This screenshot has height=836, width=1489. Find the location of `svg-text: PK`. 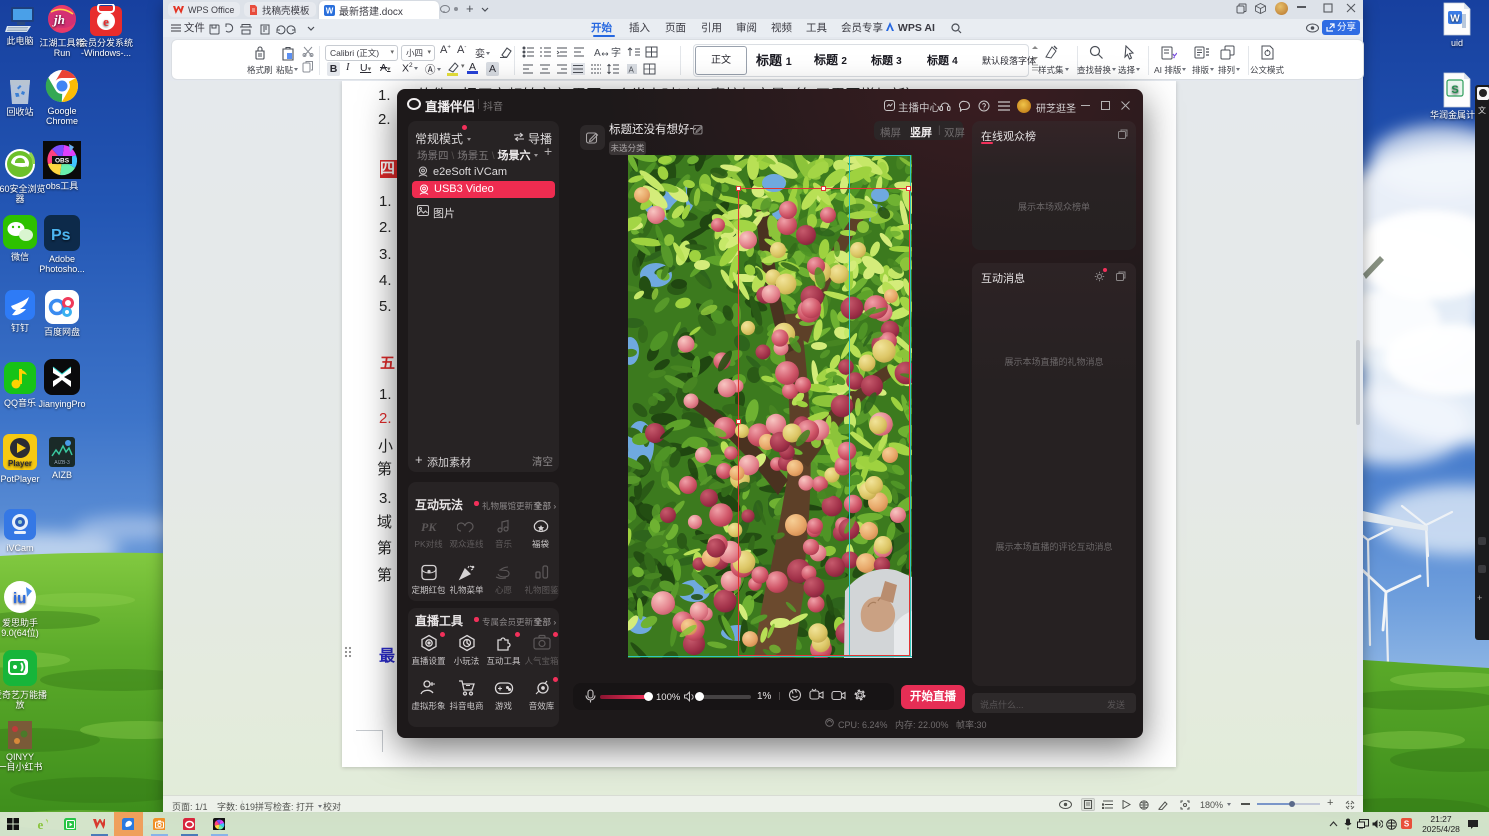

svg-text: PK is located at coordinates (429, 527).